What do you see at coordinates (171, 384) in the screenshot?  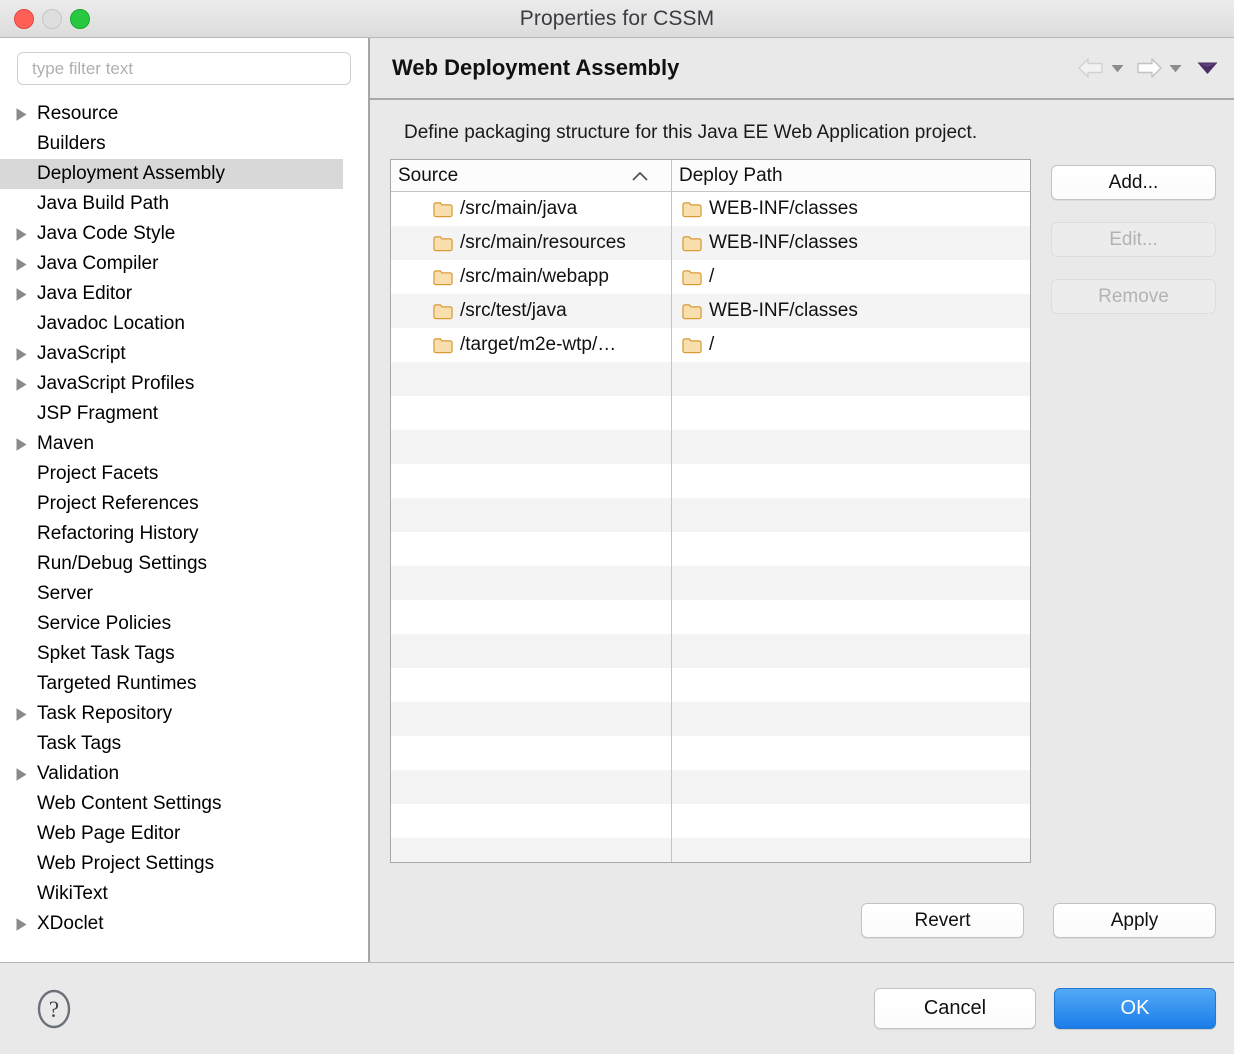 I see `sidebar-item-javascript-profiles: JavaScript Profiles` at bounding box center [171, 384].